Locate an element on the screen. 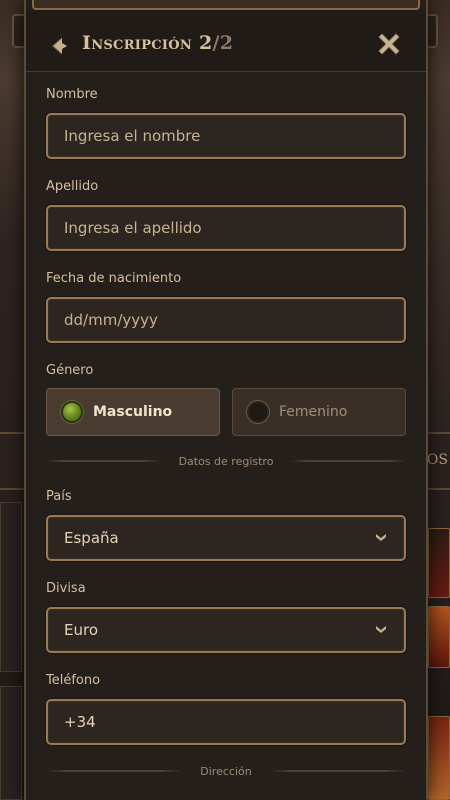 The width and height of the screenshot is (450, 800). gender-option-female: Femenino is located at coordinates (319, 412).